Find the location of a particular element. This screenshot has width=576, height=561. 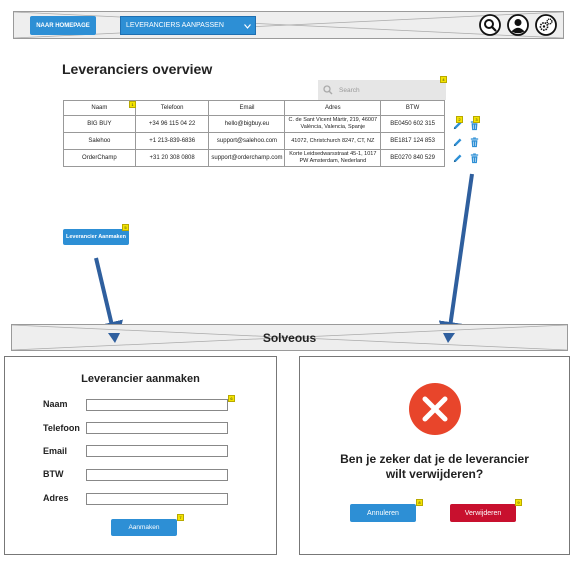

field-label-email: Email is located at coordinates (55, 451).